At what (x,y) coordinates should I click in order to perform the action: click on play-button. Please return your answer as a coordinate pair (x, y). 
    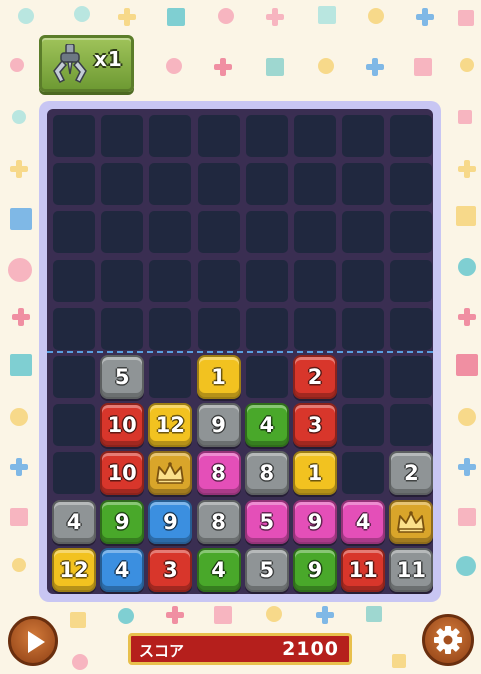
    Looking at the image, I should click on (33, 641).